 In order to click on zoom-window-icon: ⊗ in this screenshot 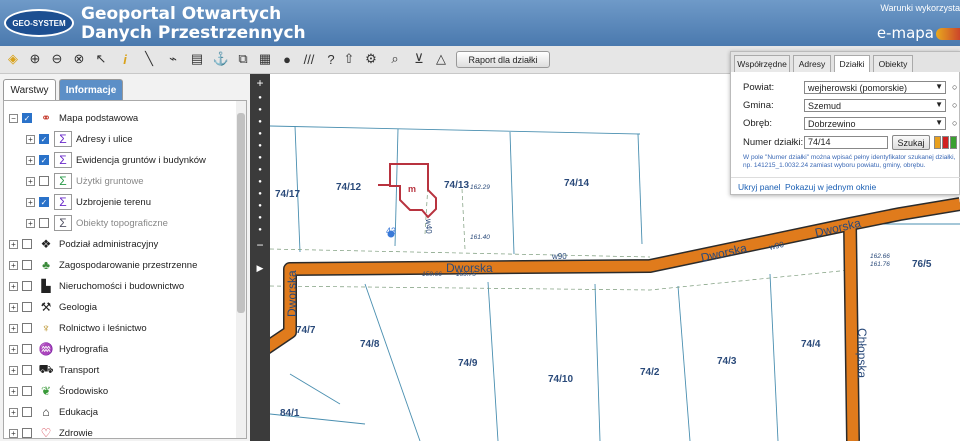, I will do `click(79, 59)`.